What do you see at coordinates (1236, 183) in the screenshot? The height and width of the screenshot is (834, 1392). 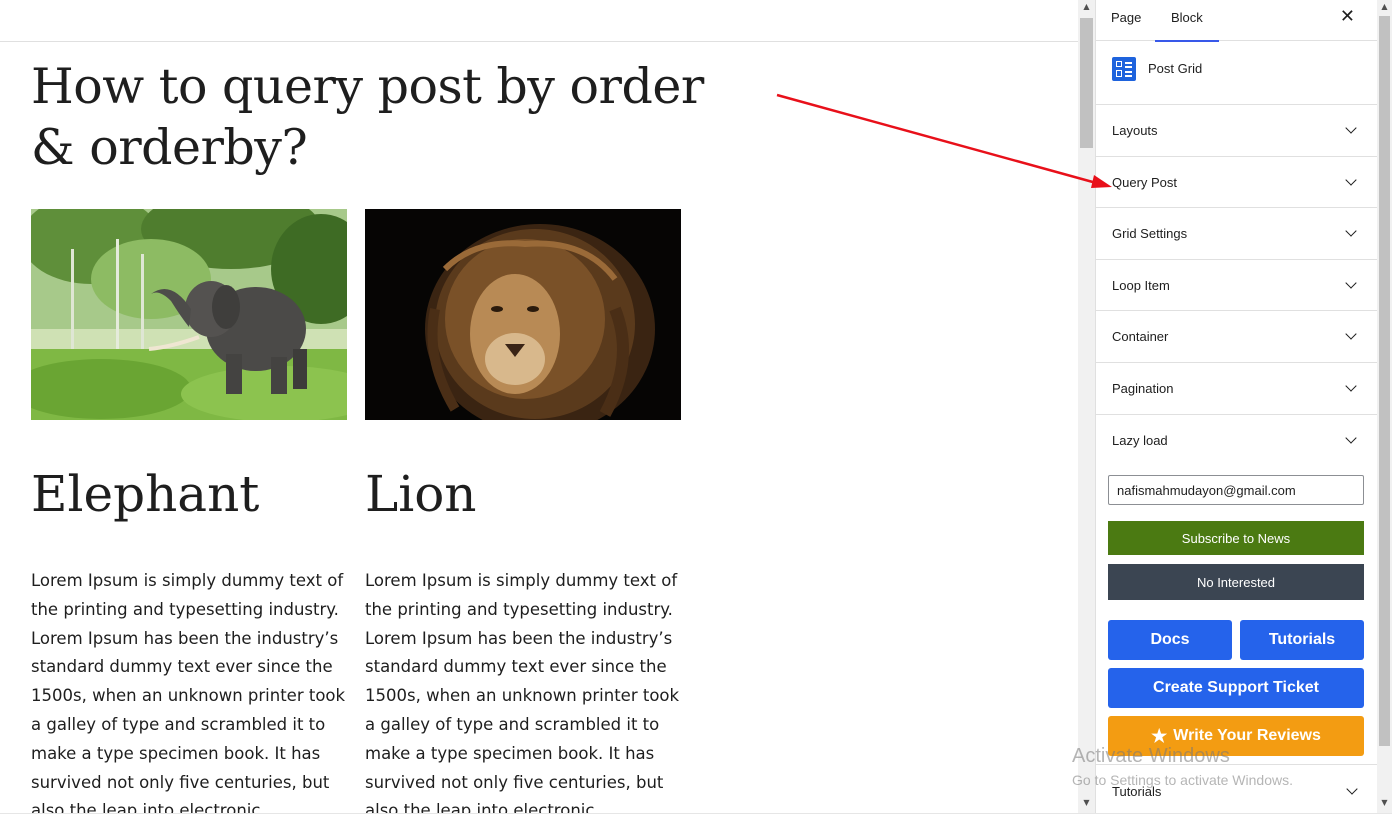 I see `panel-query-post: Query Post` at bounding box center [1236, 183].